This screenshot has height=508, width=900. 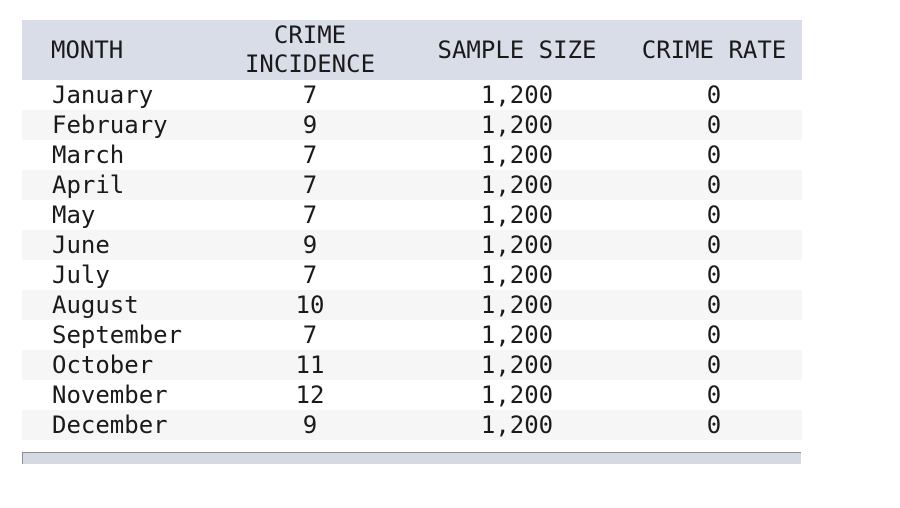 I want to click on month-cell: June, so click(x=81, y=245).